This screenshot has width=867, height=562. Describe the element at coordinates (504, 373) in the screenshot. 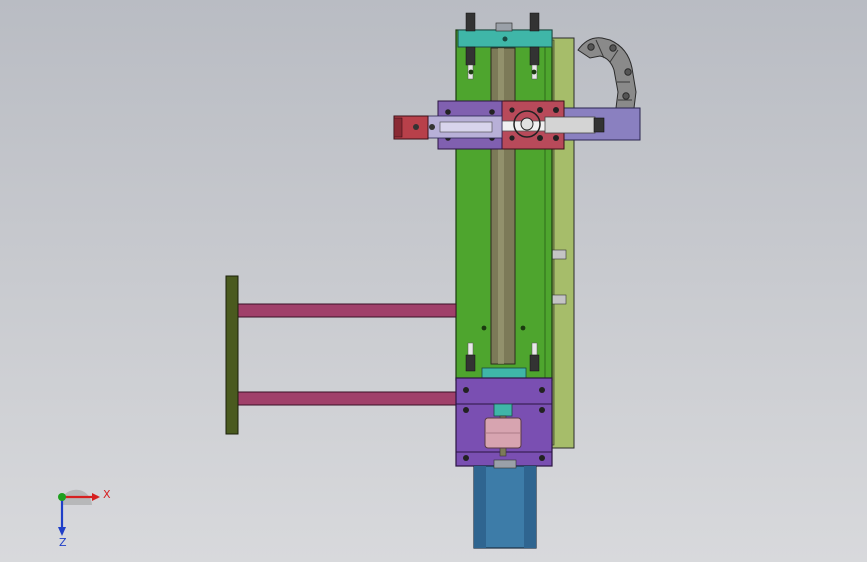

I see `rod-base-collar` at that location.